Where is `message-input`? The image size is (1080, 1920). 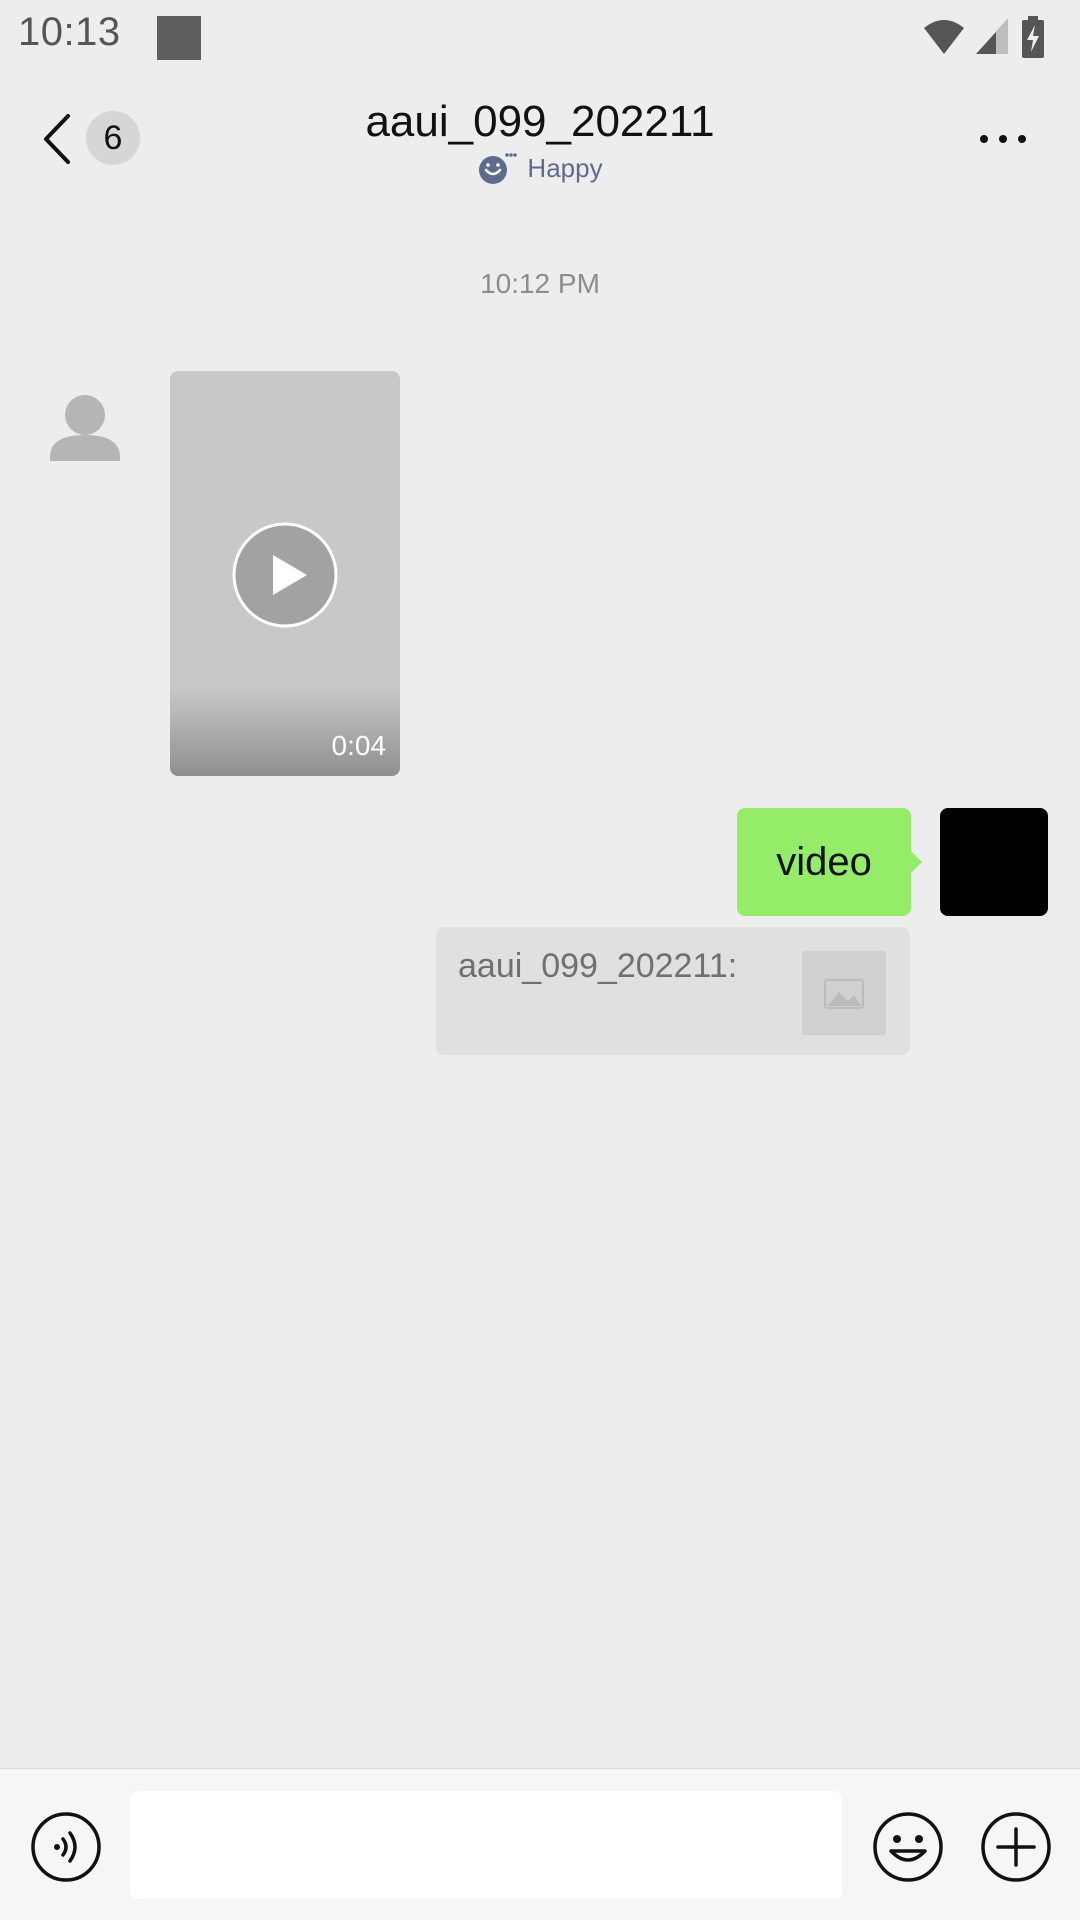
message-input is located at coordinates (486, 1845).